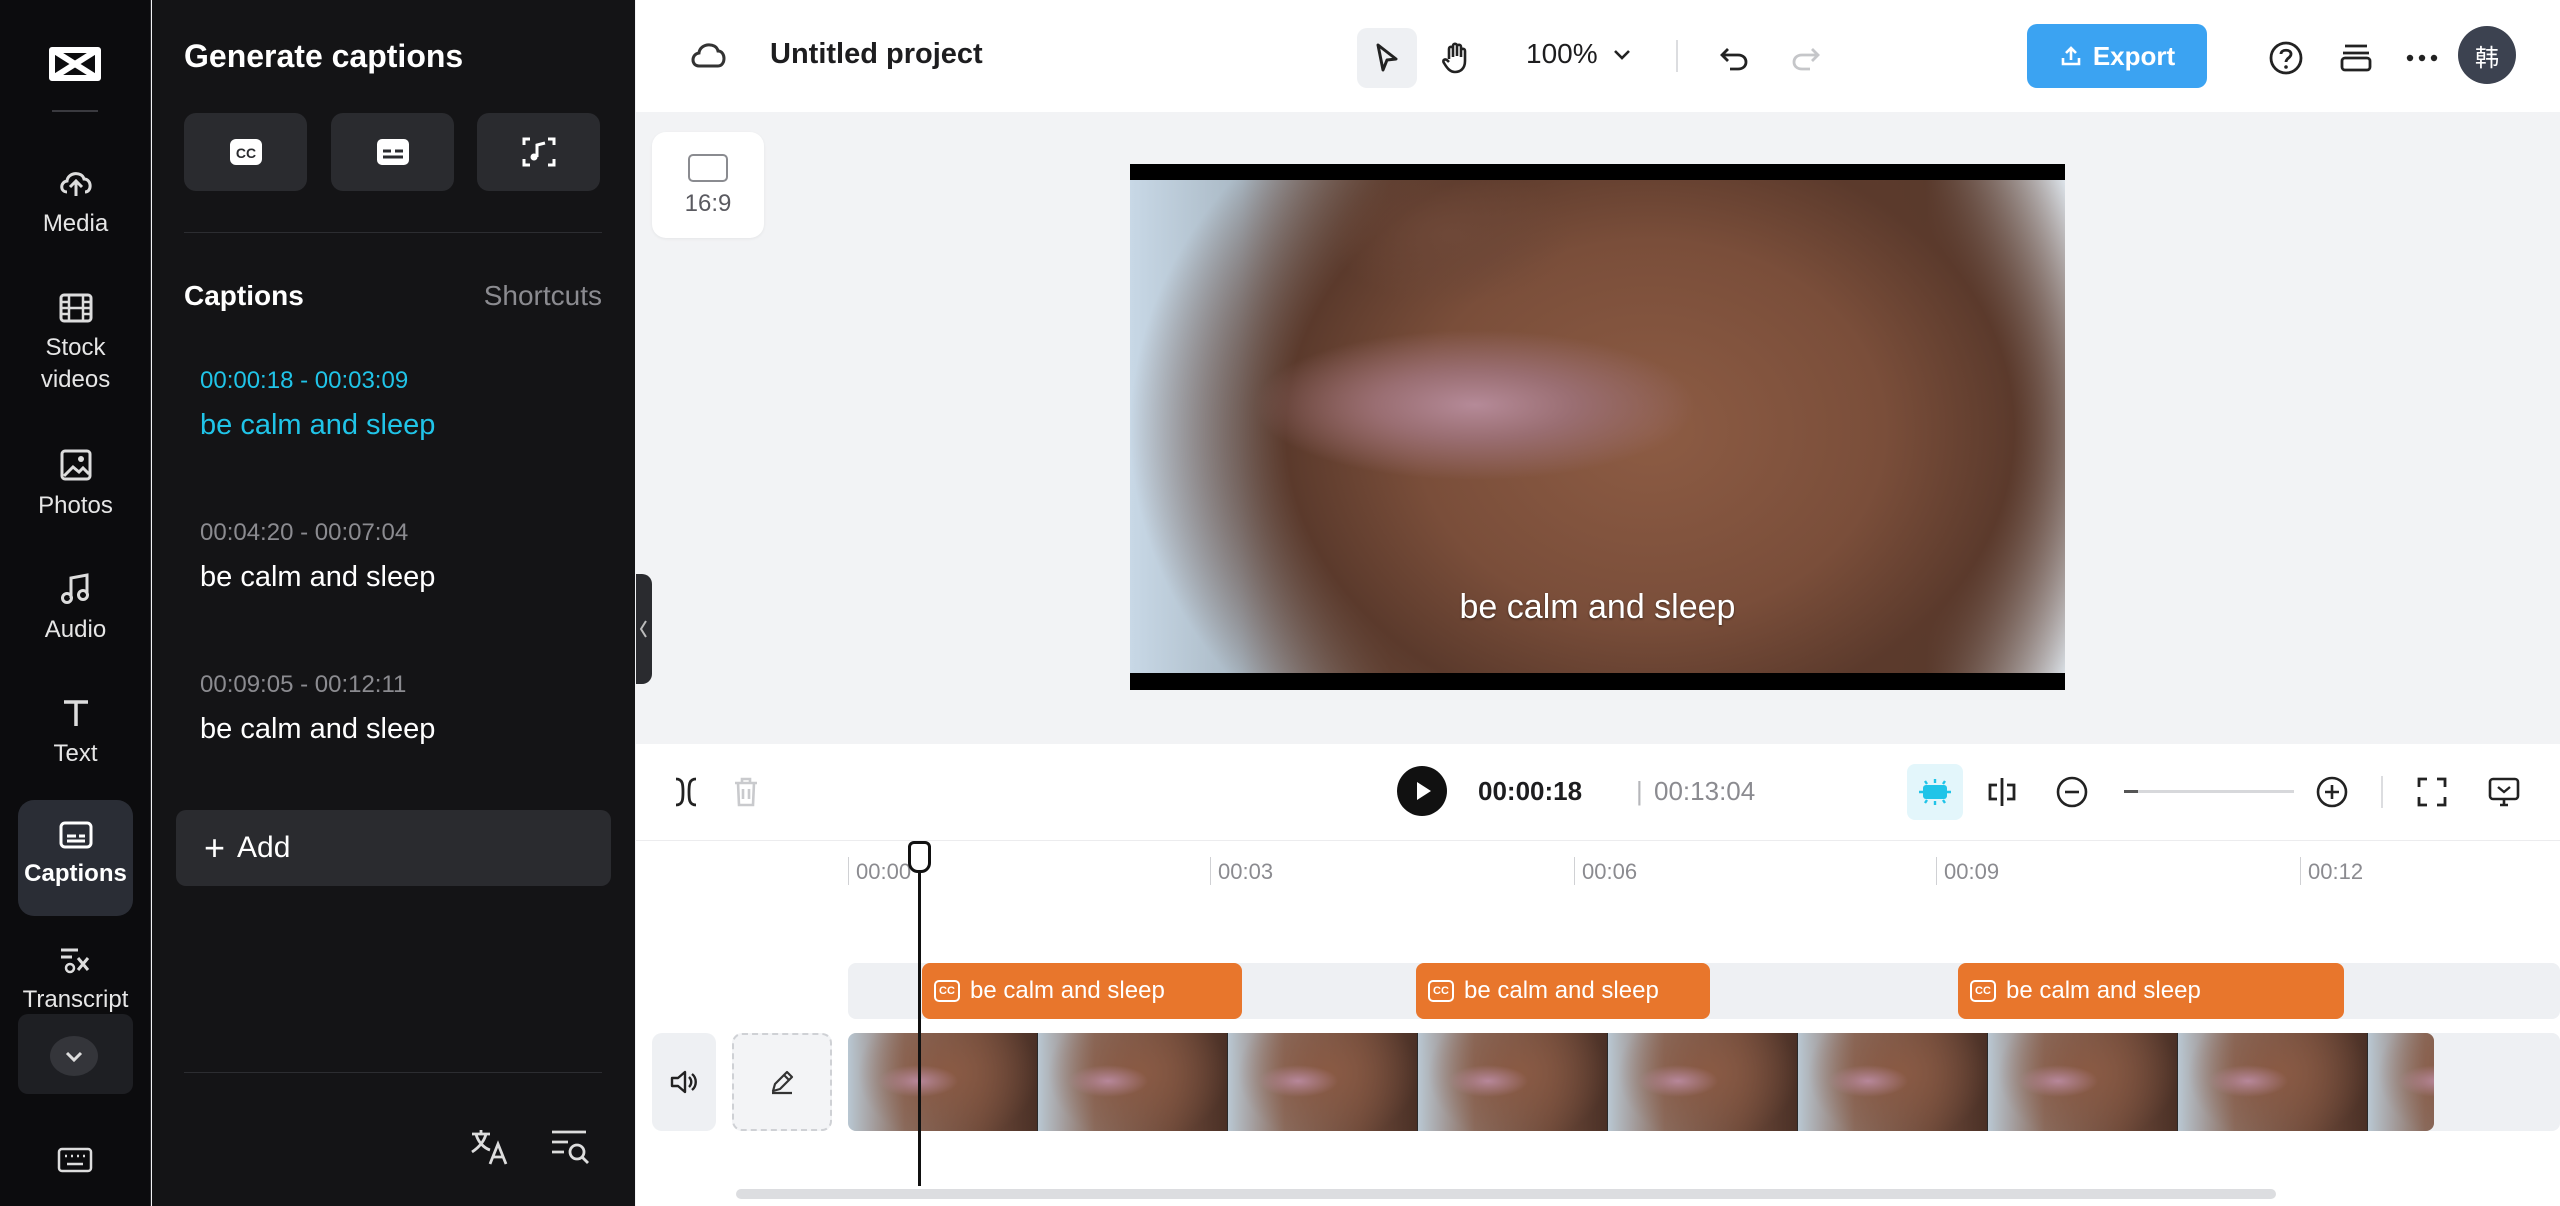  Describe the element at coordinates (400, 708) in the screenshot. I see `caption-item: 00:09:05 - 00:12:11 be calm and sleep` at that location.